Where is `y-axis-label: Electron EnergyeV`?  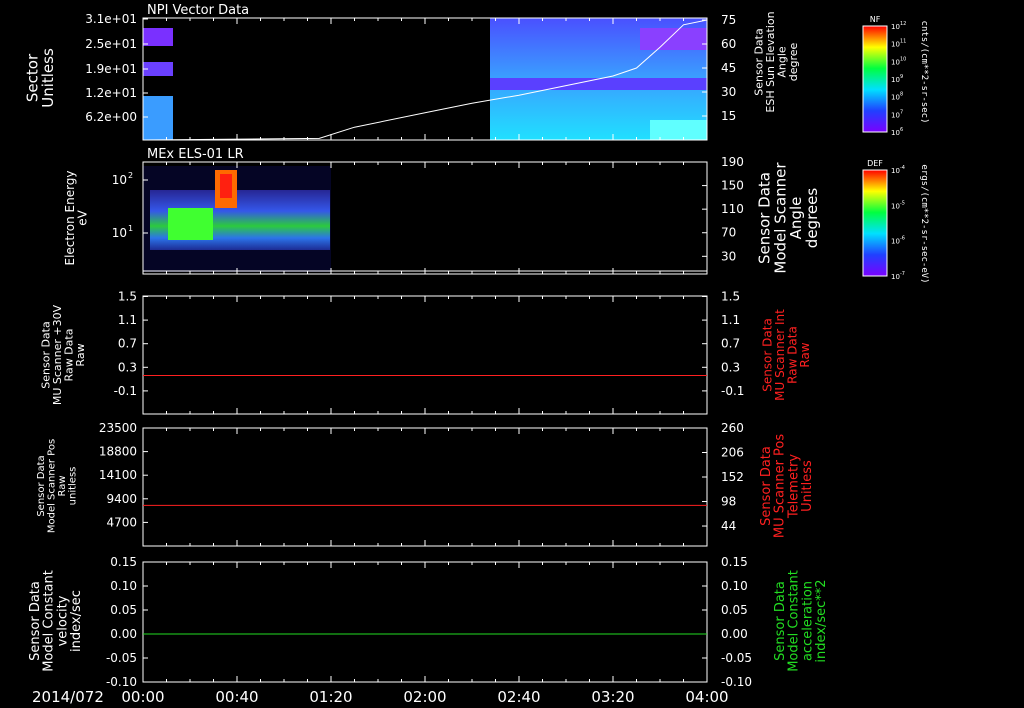 y-axis-label: Electron EnergyeV is located at coordinates (76, 217).